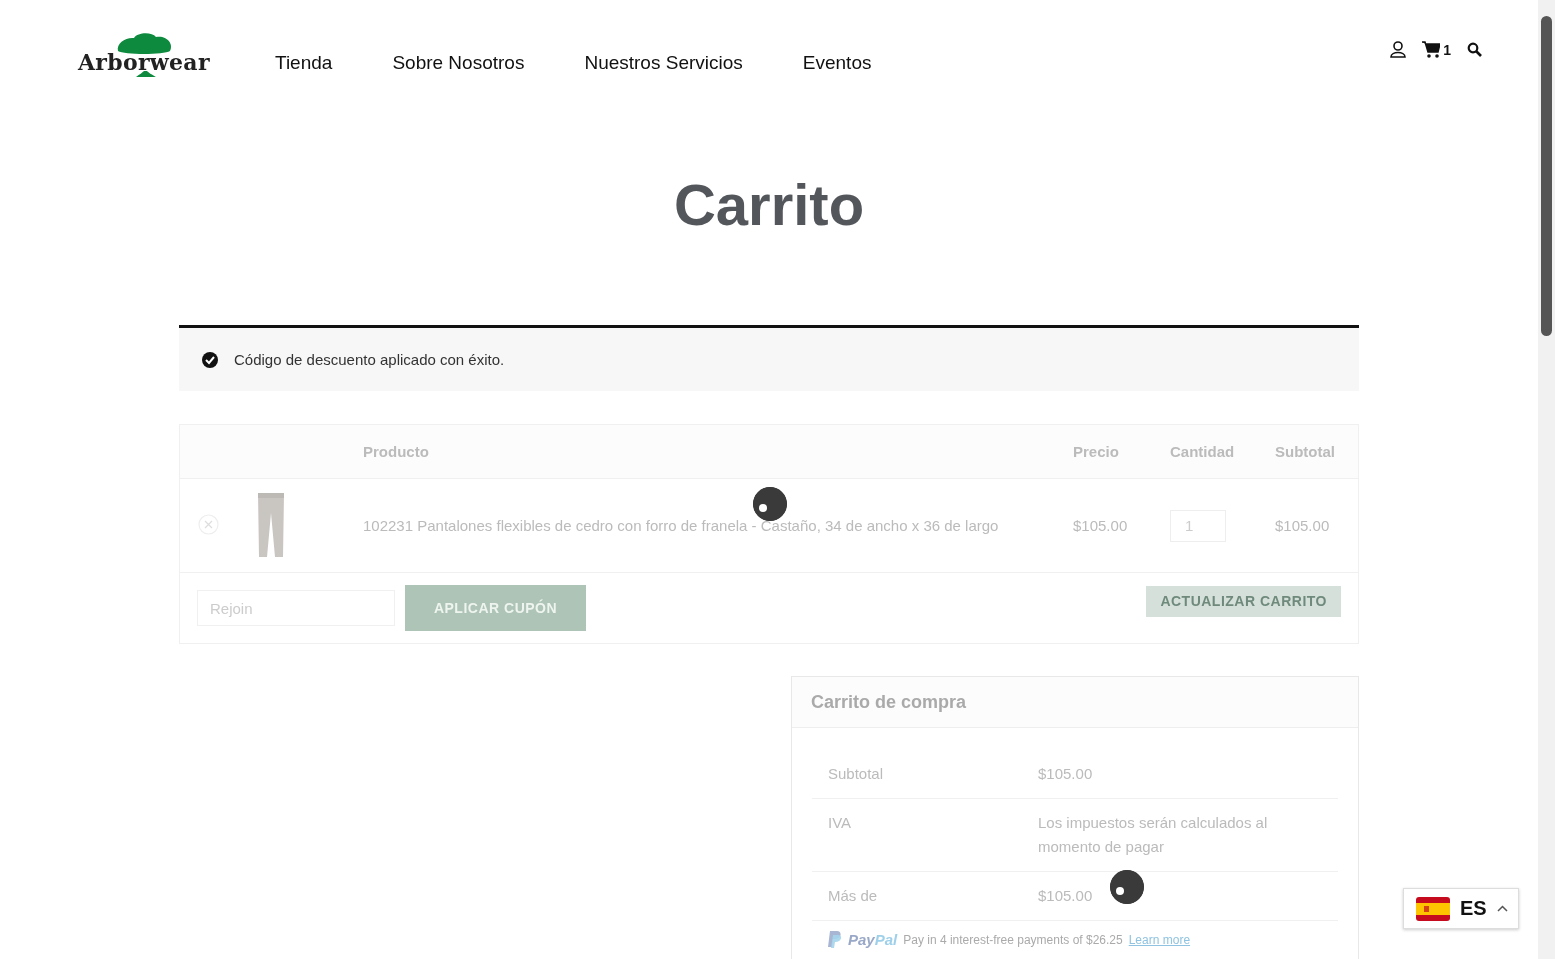  Describe the element at coordinates (837, 63) in the screenshot. I see `nav-link: Eventos` at that location.